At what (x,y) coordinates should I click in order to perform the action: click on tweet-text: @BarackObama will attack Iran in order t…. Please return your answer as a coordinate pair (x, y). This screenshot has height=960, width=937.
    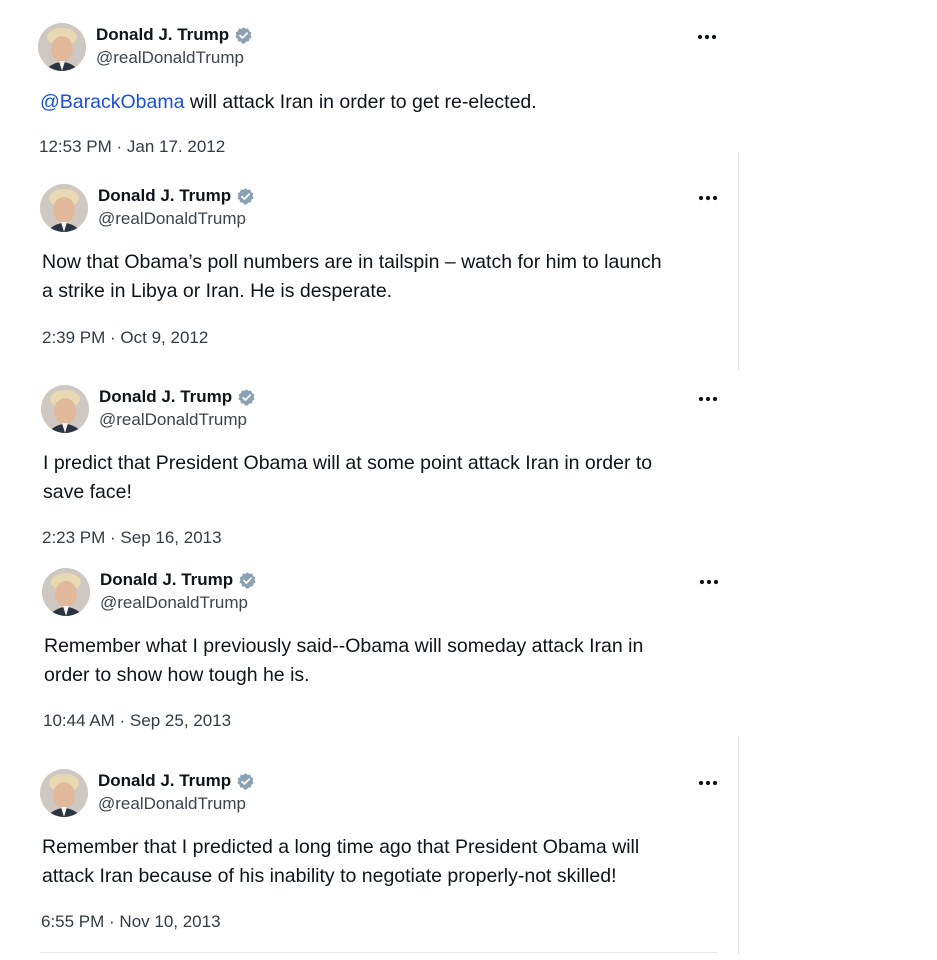
    Looking at the image, I should click on (288, 102).